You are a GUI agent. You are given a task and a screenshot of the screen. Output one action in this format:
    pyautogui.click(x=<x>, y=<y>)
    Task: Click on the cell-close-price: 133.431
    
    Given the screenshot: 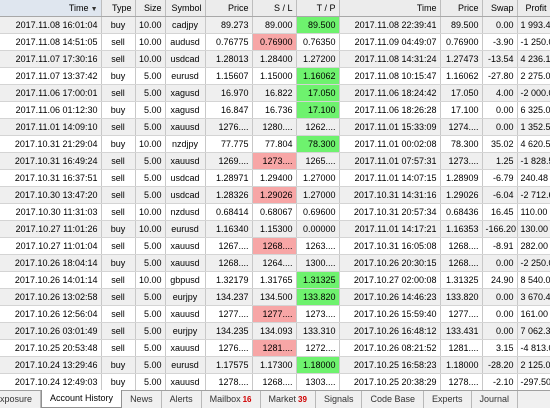 What is the action you would take?
    pyautogui.click(x=461, y=331)
    